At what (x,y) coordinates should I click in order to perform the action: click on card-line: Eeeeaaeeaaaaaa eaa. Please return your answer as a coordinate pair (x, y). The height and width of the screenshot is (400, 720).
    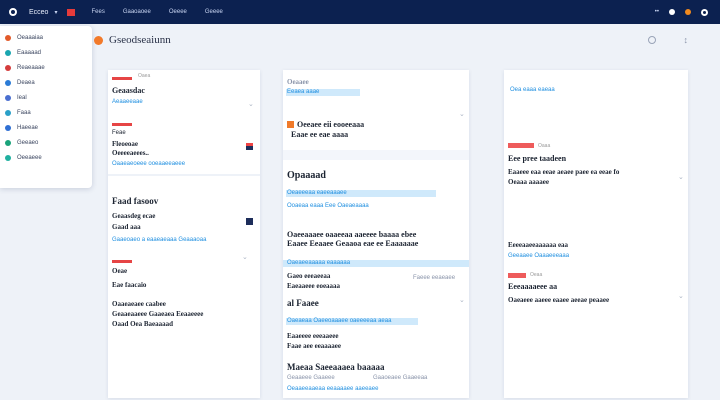
    Looking at the image, I should click on (538, 245).